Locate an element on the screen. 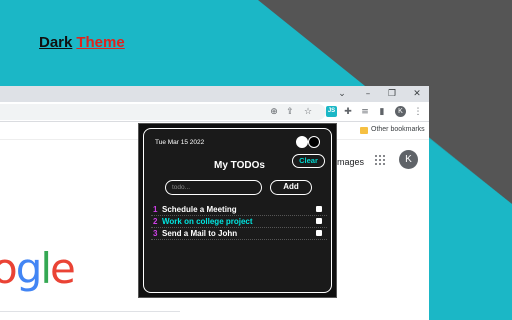 The image size is (512, 320). clear-button: Clear is located at coordinates (308, 161).